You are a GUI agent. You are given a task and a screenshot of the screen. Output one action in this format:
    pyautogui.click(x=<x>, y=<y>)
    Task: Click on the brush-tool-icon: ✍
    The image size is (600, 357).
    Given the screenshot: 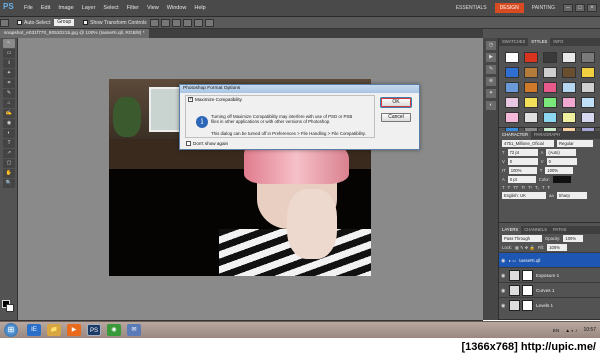 What is the action you would take?
    pyautogui.click(x=9, y=113)
    